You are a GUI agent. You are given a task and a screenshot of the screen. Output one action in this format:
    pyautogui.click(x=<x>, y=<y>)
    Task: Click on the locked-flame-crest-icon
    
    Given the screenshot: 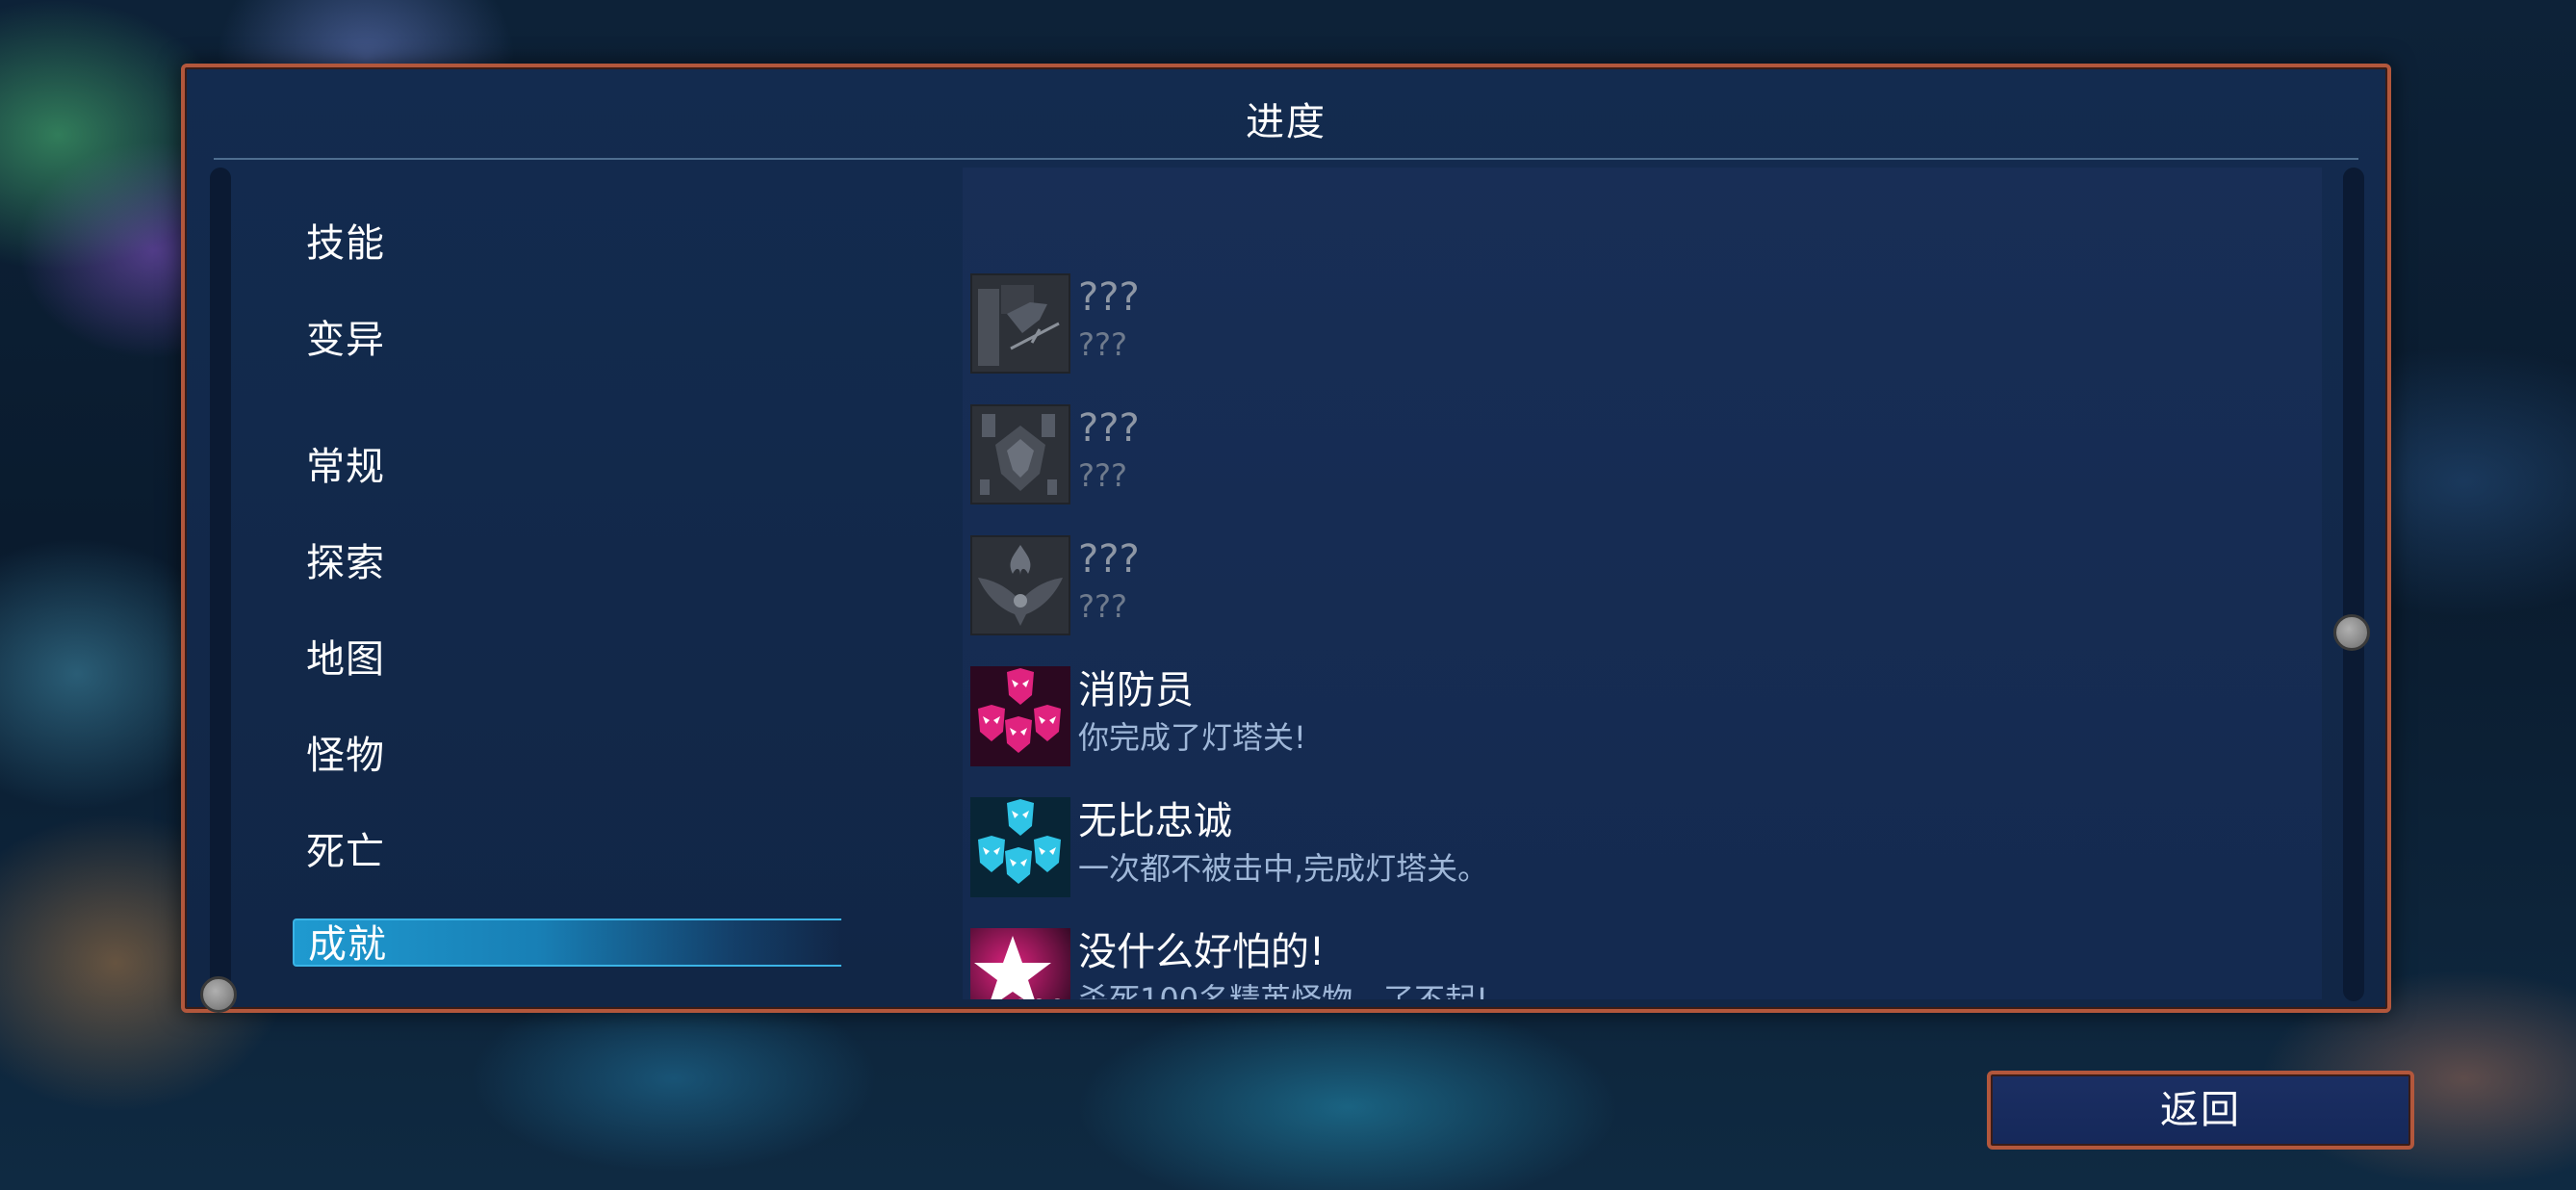 What is the action you would take?
    pyautogui.click(x=1020, y=585)
    